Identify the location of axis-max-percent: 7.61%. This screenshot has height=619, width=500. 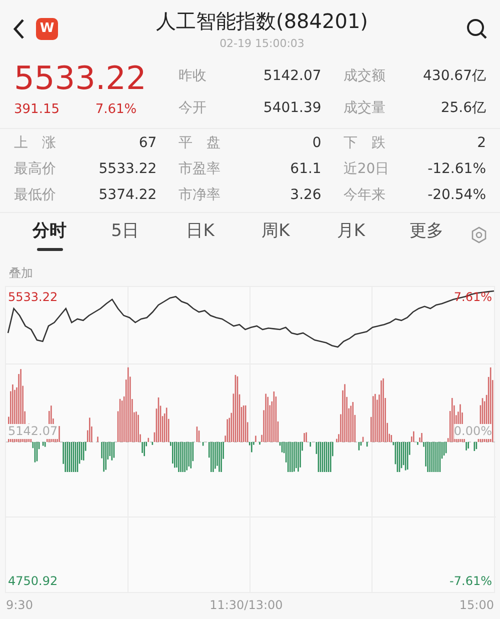
(473, 297).